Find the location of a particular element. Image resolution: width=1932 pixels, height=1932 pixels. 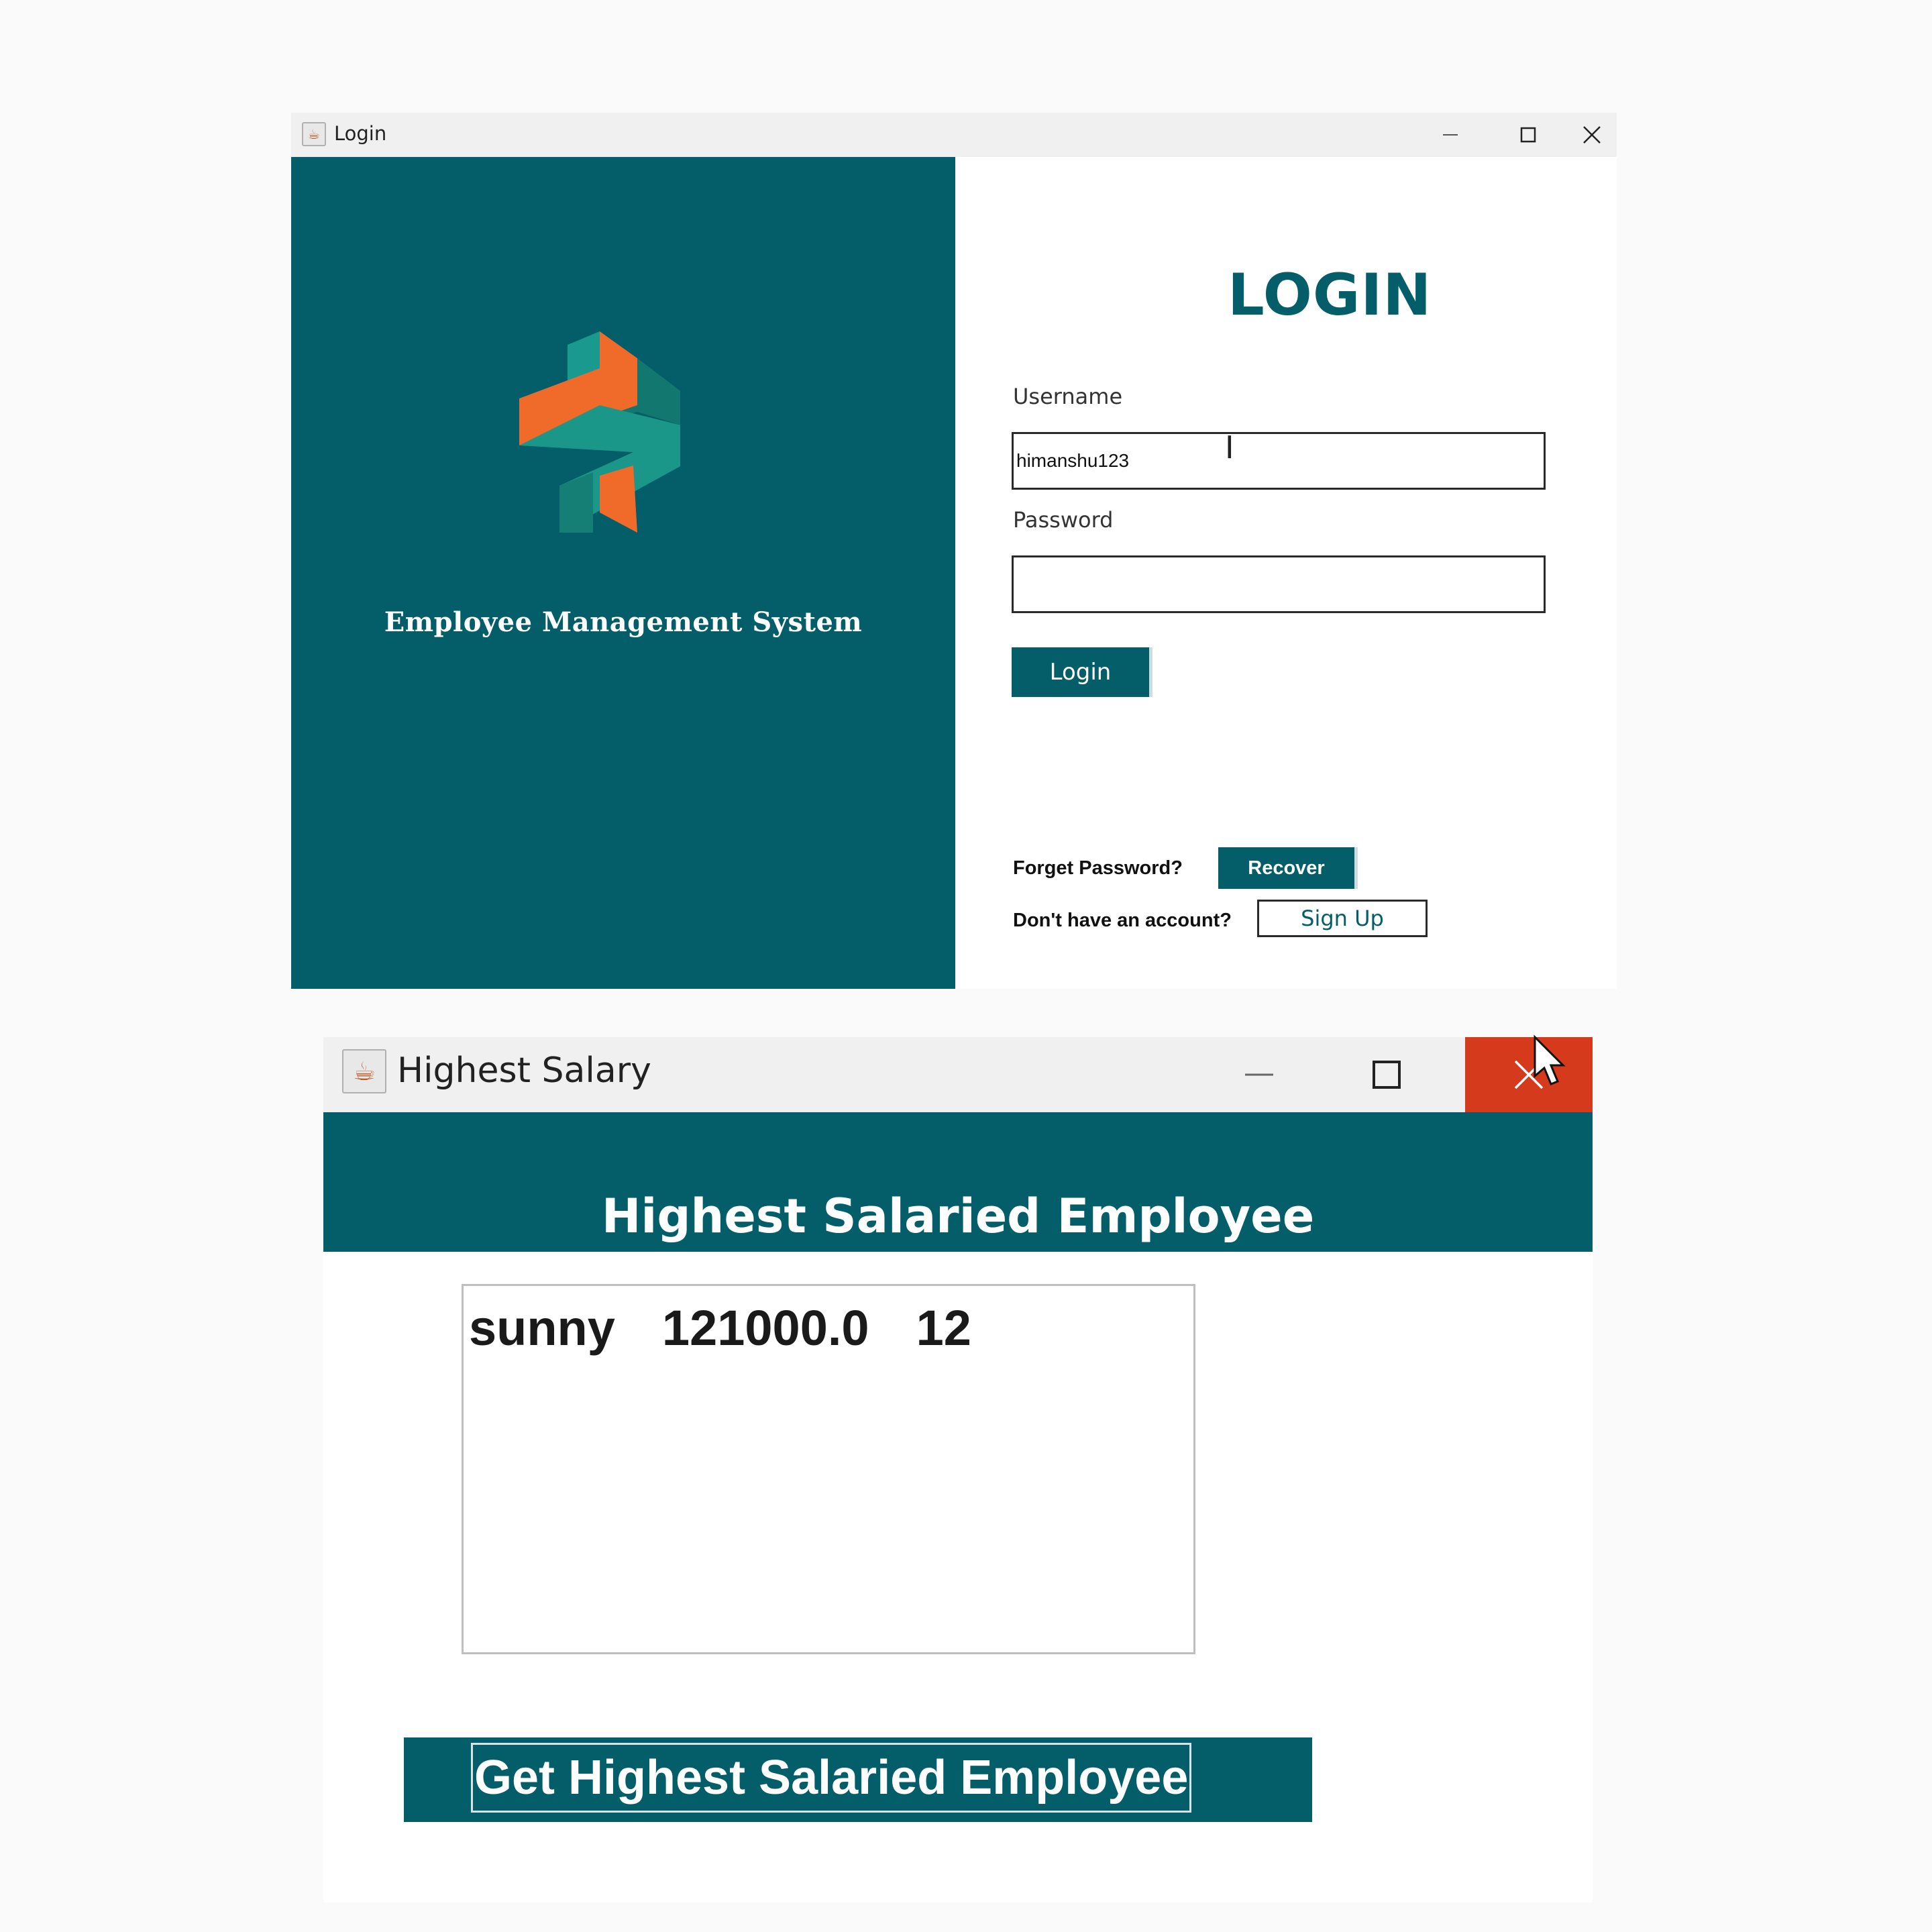

login-heading: LOGIN is located at coordinates (1330, 295).